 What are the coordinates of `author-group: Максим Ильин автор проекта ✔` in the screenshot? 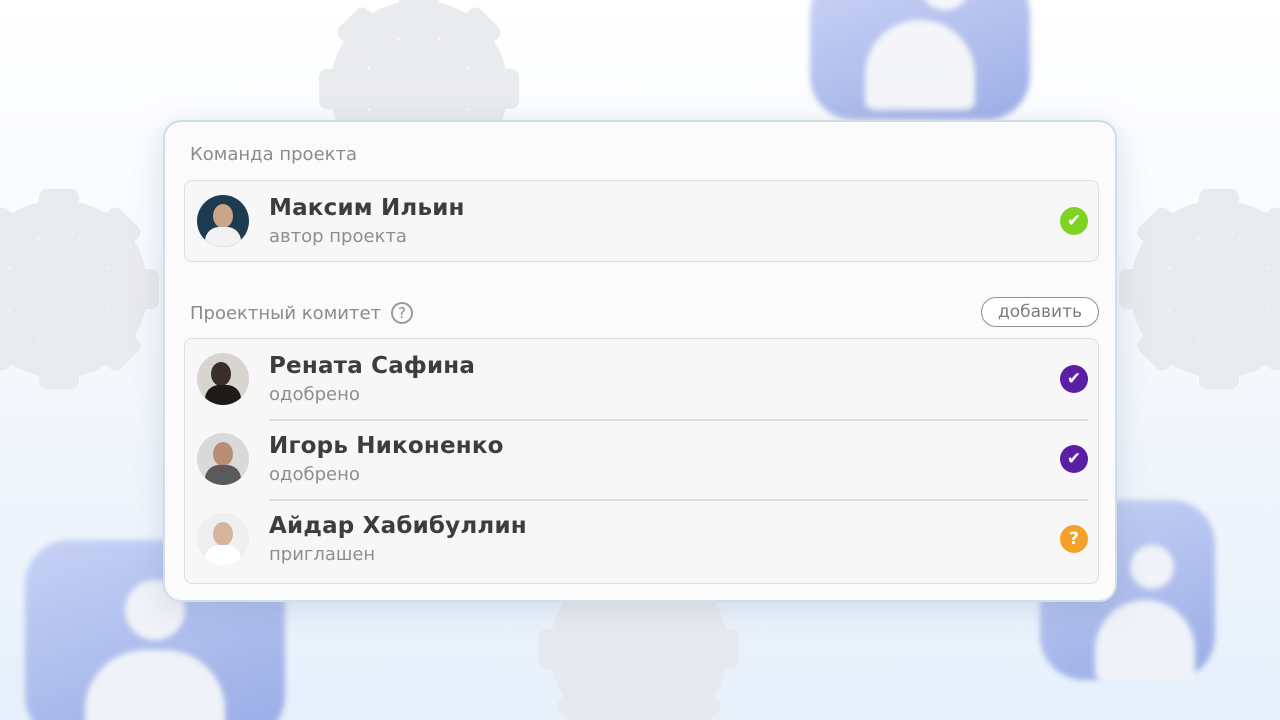 It's located at (641, 221).